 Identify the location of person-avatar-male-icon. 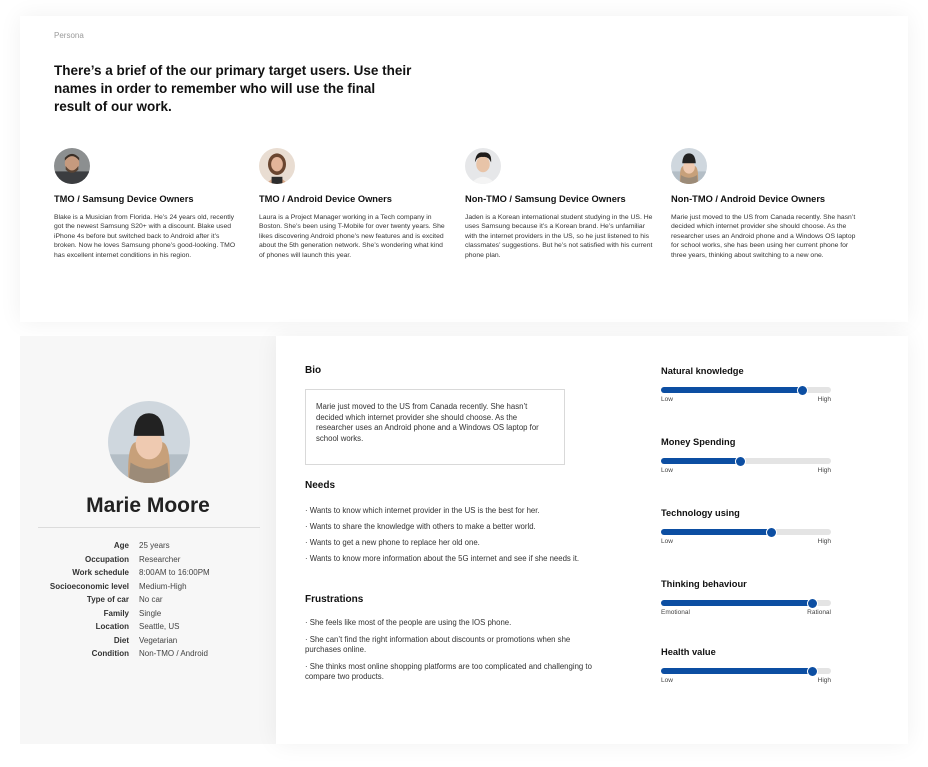
(72, 166).